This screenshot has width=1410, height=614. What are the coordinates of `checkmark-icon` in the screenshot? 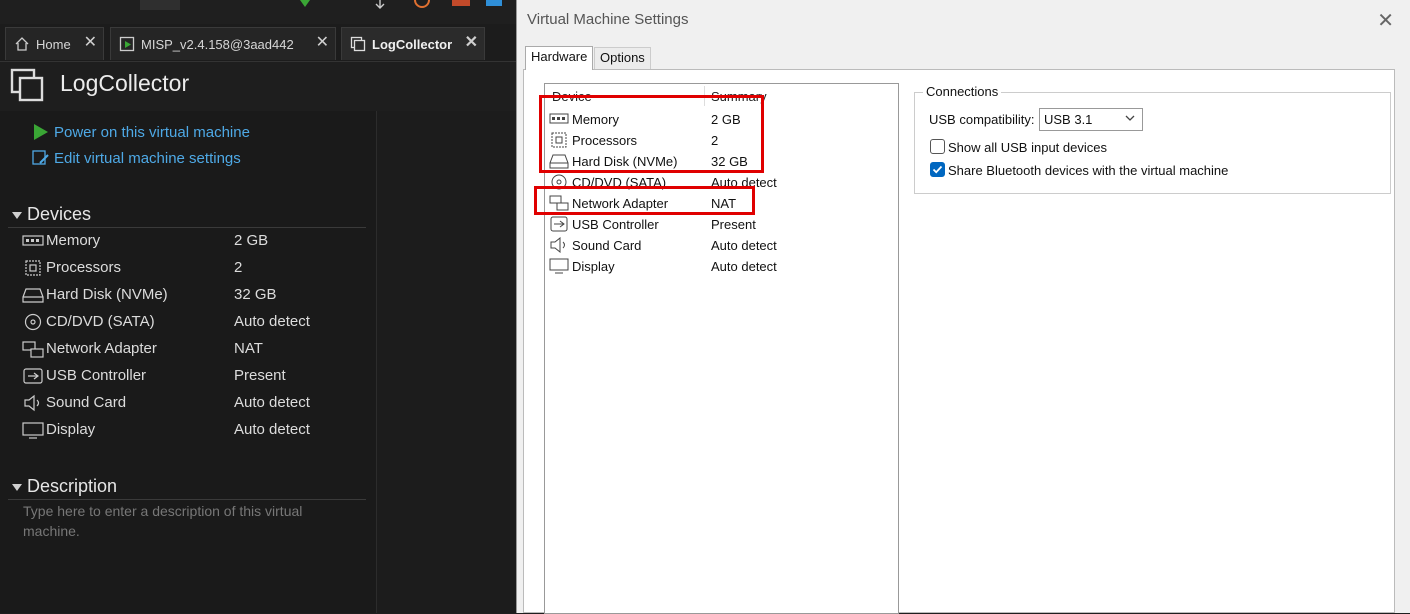 It's located at (937, 169).